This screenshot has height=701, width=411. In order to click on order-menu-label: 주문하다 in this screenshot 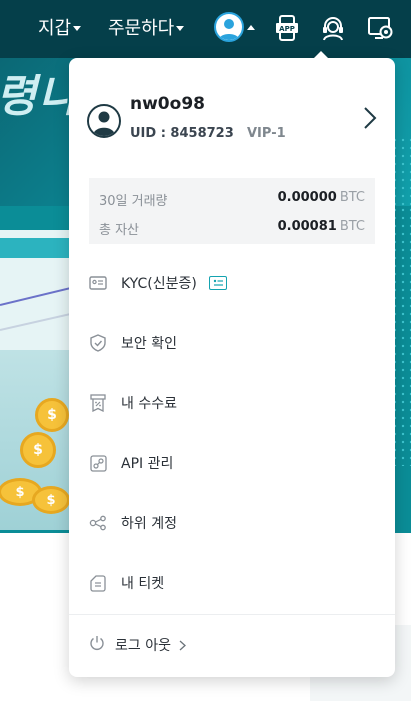, I will do `click(141, 28)`.